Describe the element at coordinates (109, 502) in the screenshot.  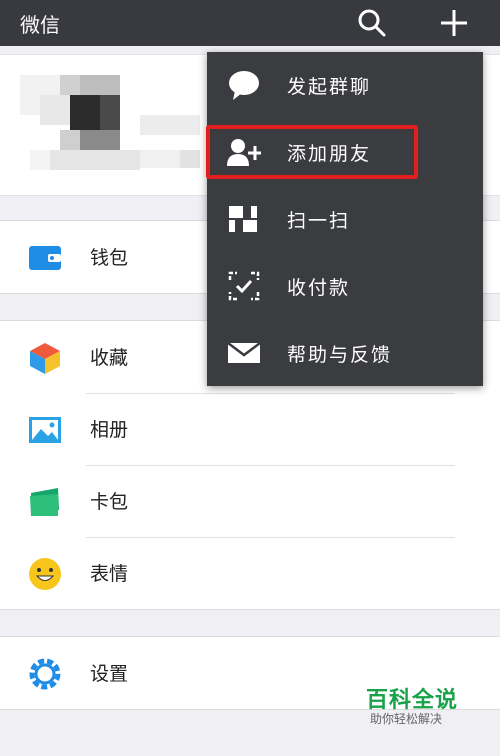
I see `list-item-label: 卡包` at that location.